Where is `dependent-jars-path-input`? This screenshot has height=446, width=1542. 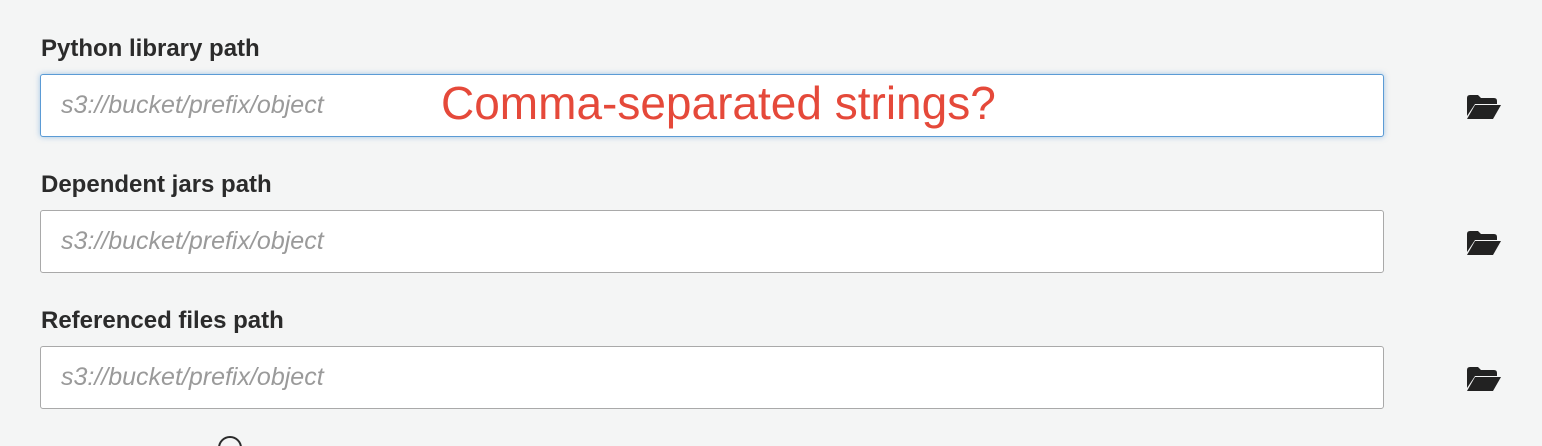
dependent-jars-path-input is located at coordinates (712, 241).